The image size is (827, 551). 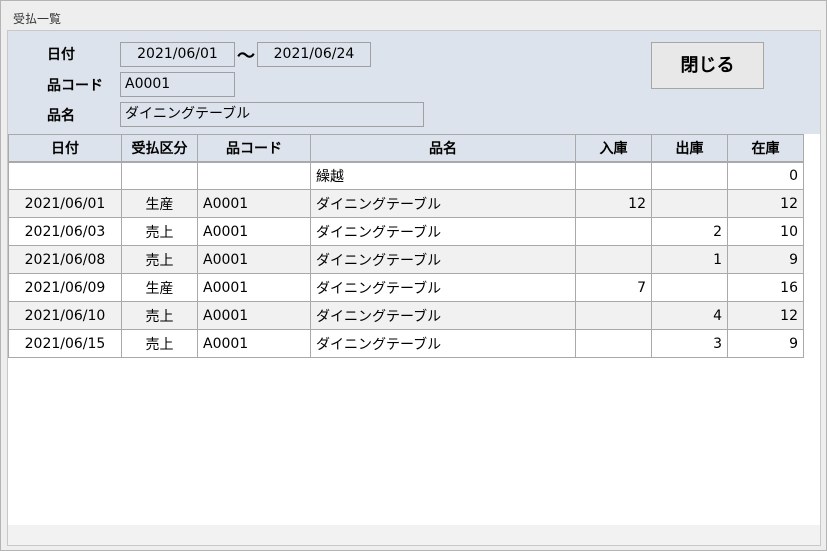 What do you see at coordinates (613, 203) in the screenshot?
I see `cell-receipt: 12` at bounding box center [613, 203].